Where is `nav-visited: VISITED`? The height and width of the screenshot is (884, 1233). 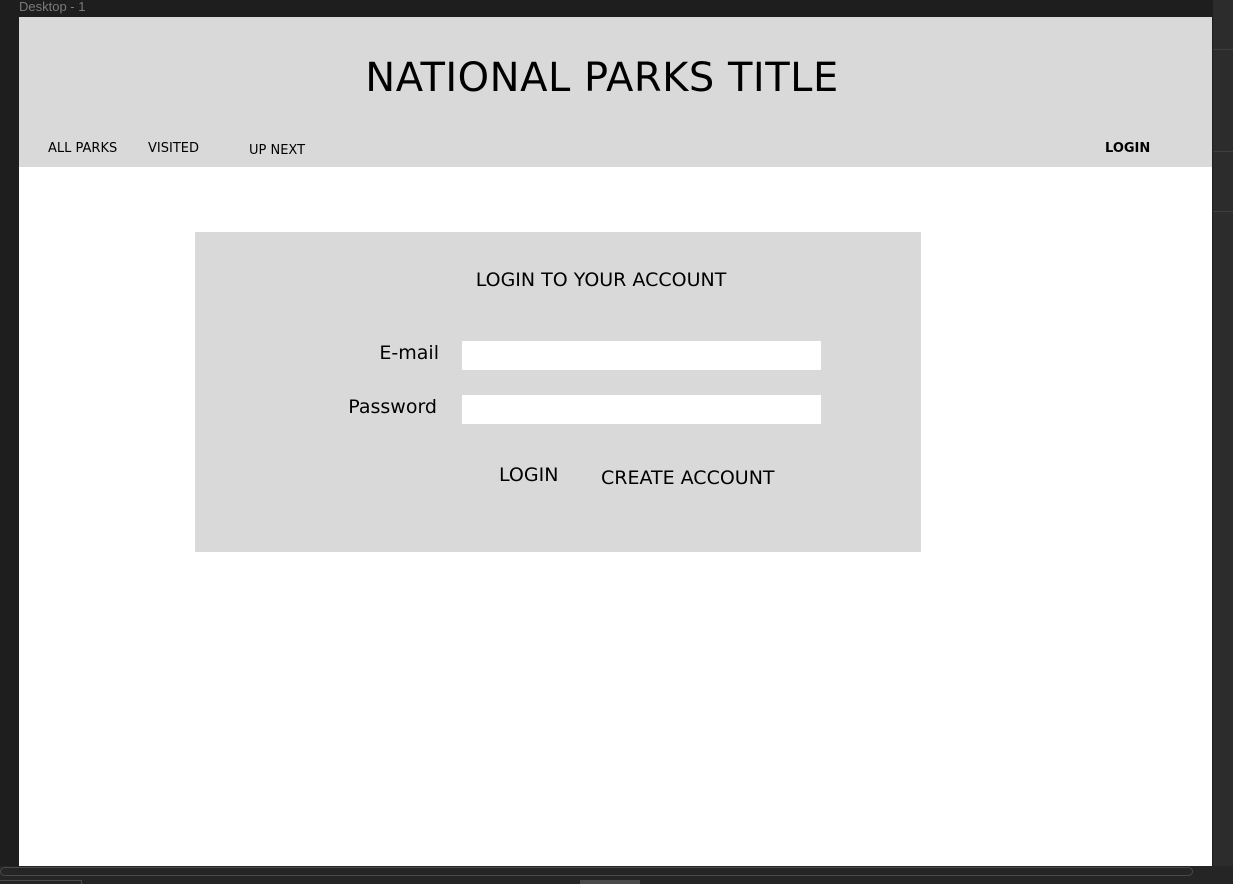 nav-visited: VISITED is located at coordinates (173, 148).